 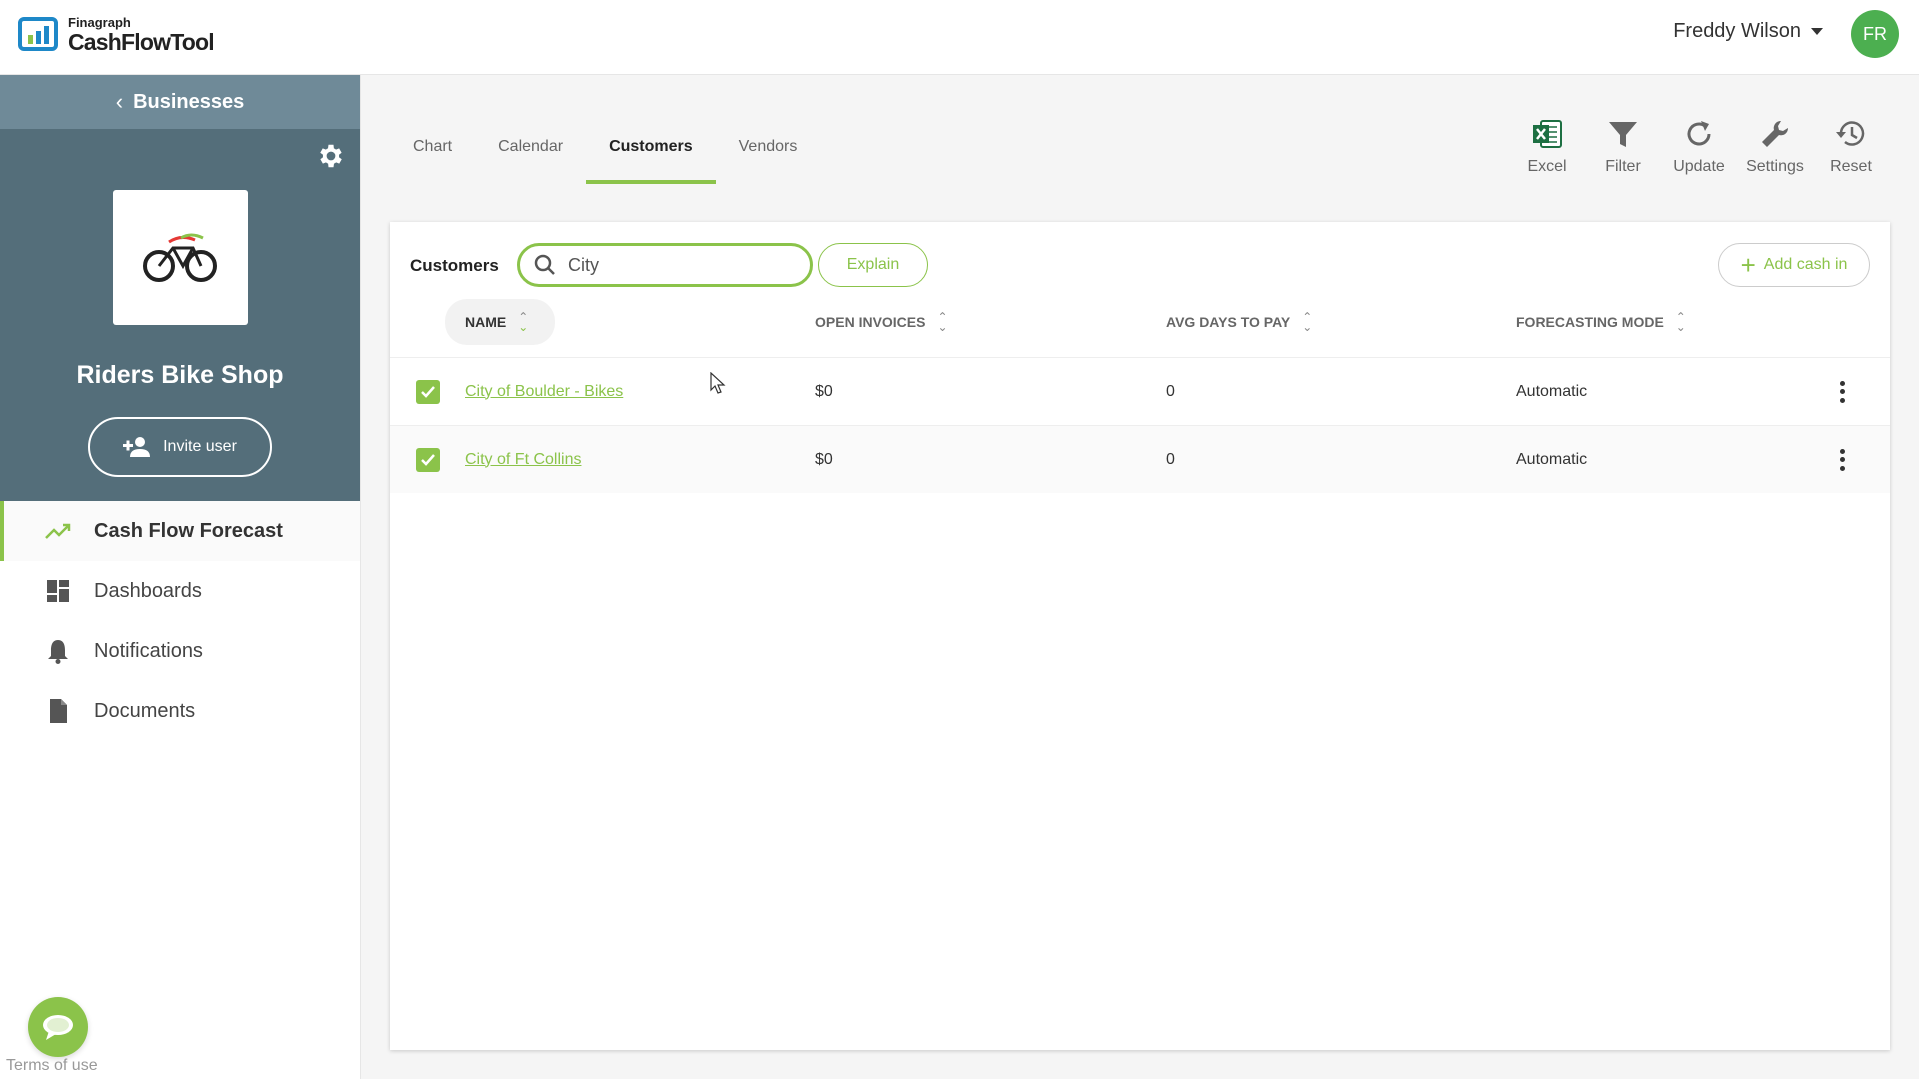 What do you see at coordinates (189, 101) in the screenshot?
I see `back-label: Businesses` at bounding box center [189, 101].